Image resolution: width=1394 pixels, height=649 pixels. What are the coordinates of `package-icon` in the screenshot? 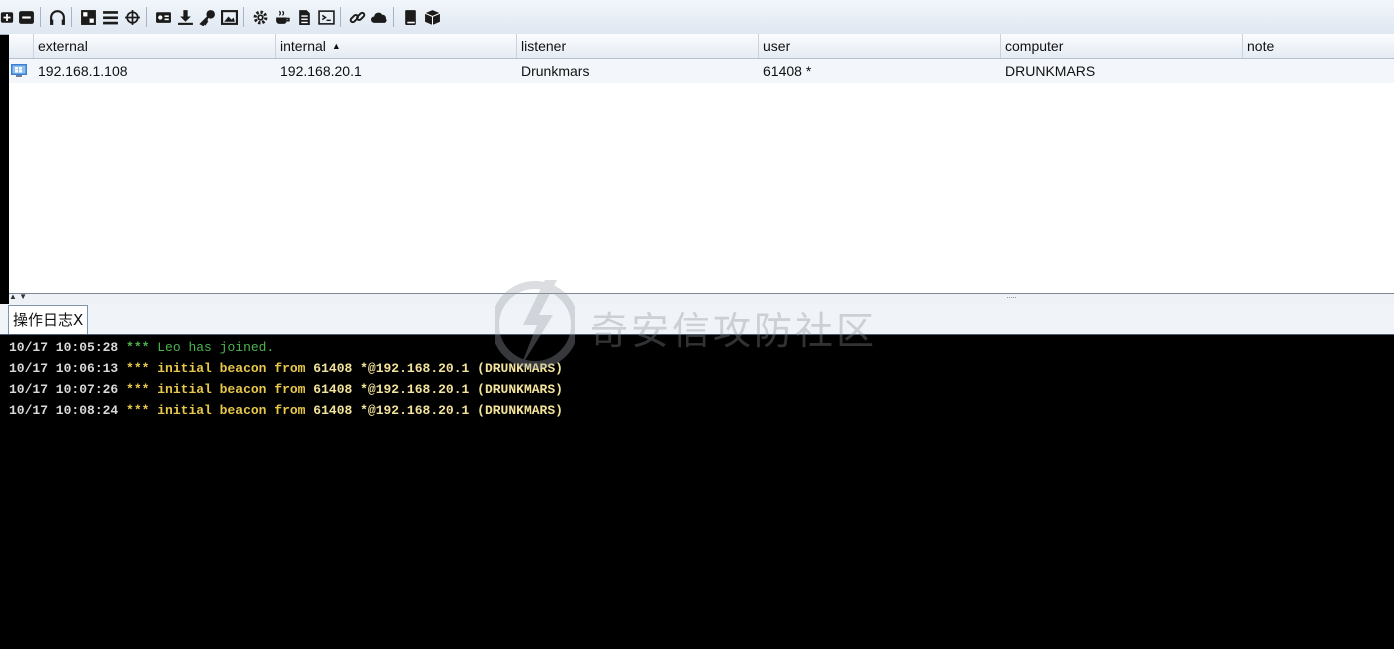 It's located at (432, 17).